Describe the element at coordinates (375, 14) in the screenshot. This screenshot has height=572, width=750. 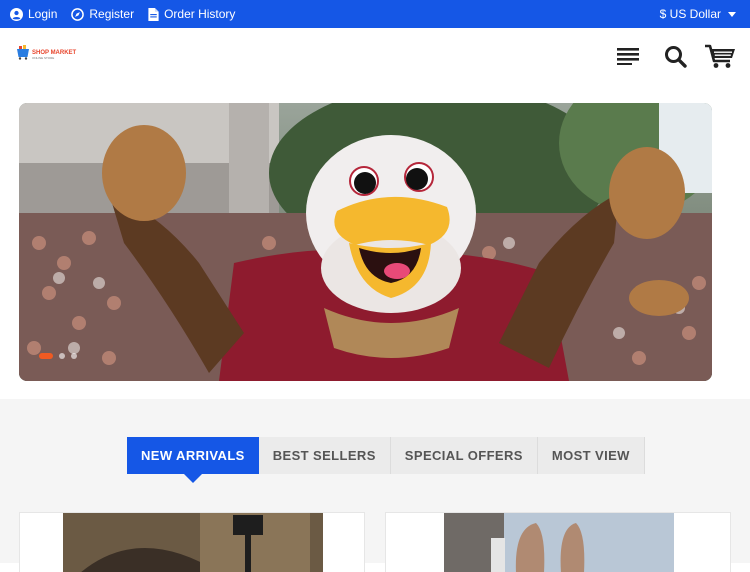
I see `top-bar: Login Register Order History $ US Dollar` at that location.